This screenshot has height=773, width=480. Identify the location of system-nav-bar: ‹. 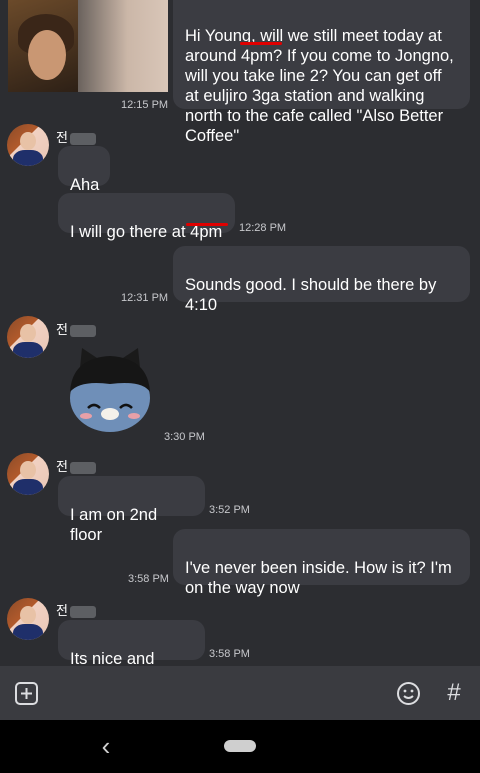
(240, 746).